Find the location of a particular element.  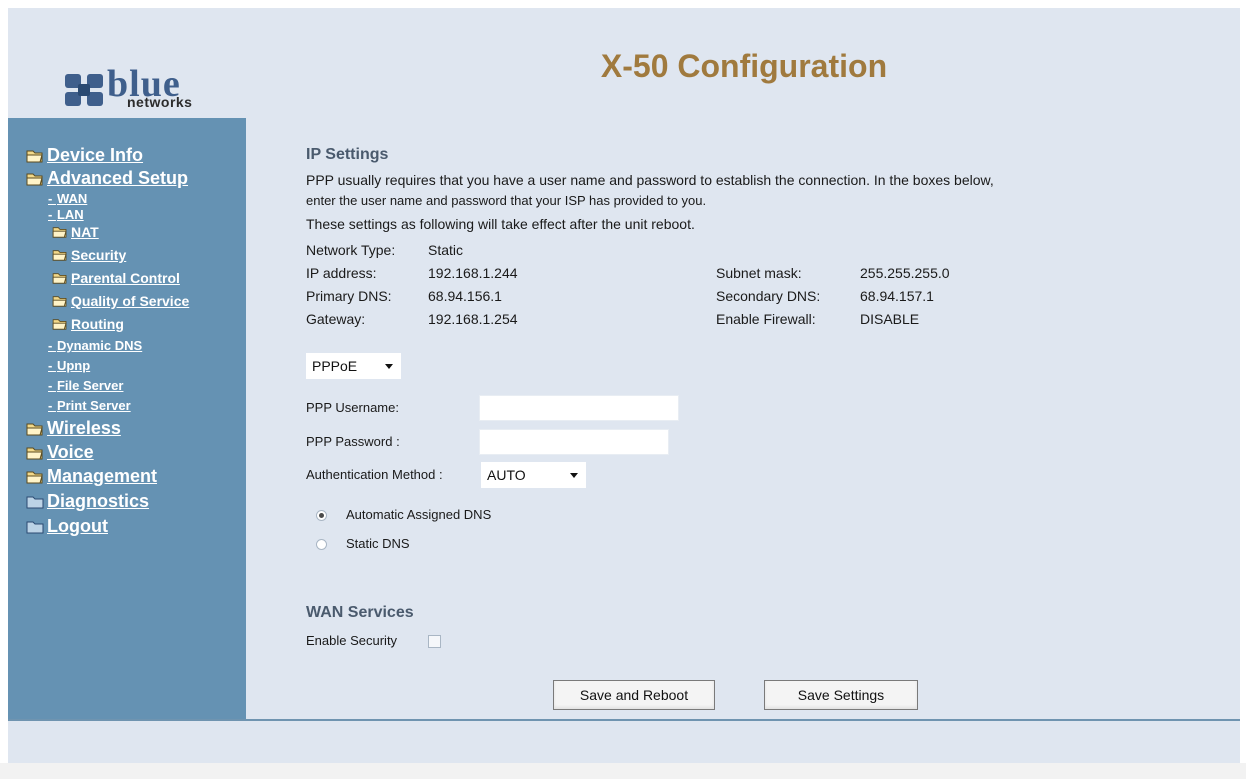

sidebar-item-label: WAN is located at coordinates (72, 198).